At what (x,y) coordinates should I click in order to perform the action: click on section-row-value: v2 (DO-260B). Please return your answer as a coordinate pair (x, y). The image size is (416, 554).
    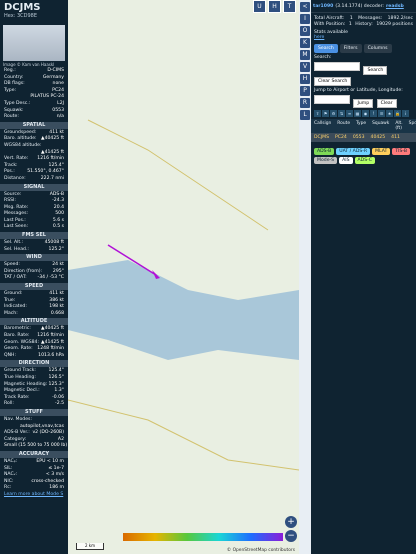
    Looking at the image, I should click on (48, 433).